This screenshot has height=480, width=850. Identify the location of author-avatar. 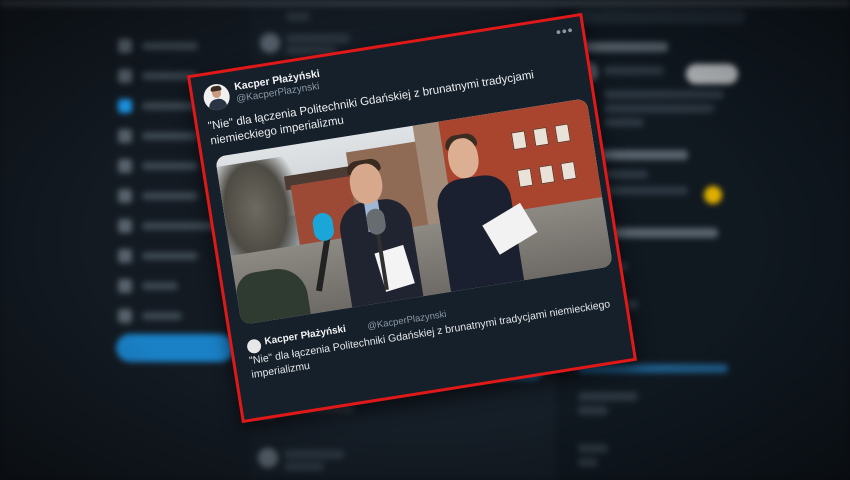
(216, 97).